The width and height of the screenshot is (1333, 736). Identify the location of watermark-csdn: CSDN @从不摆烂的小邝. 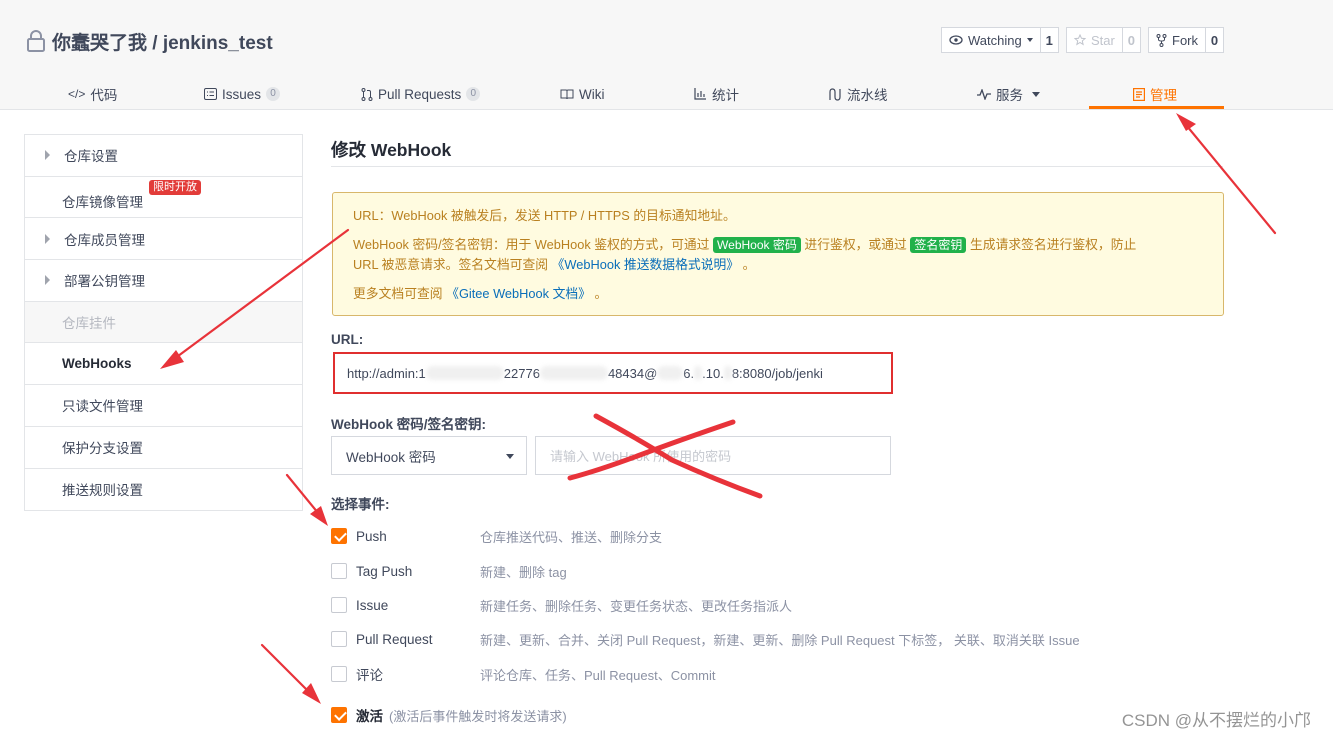
(1216, 720).